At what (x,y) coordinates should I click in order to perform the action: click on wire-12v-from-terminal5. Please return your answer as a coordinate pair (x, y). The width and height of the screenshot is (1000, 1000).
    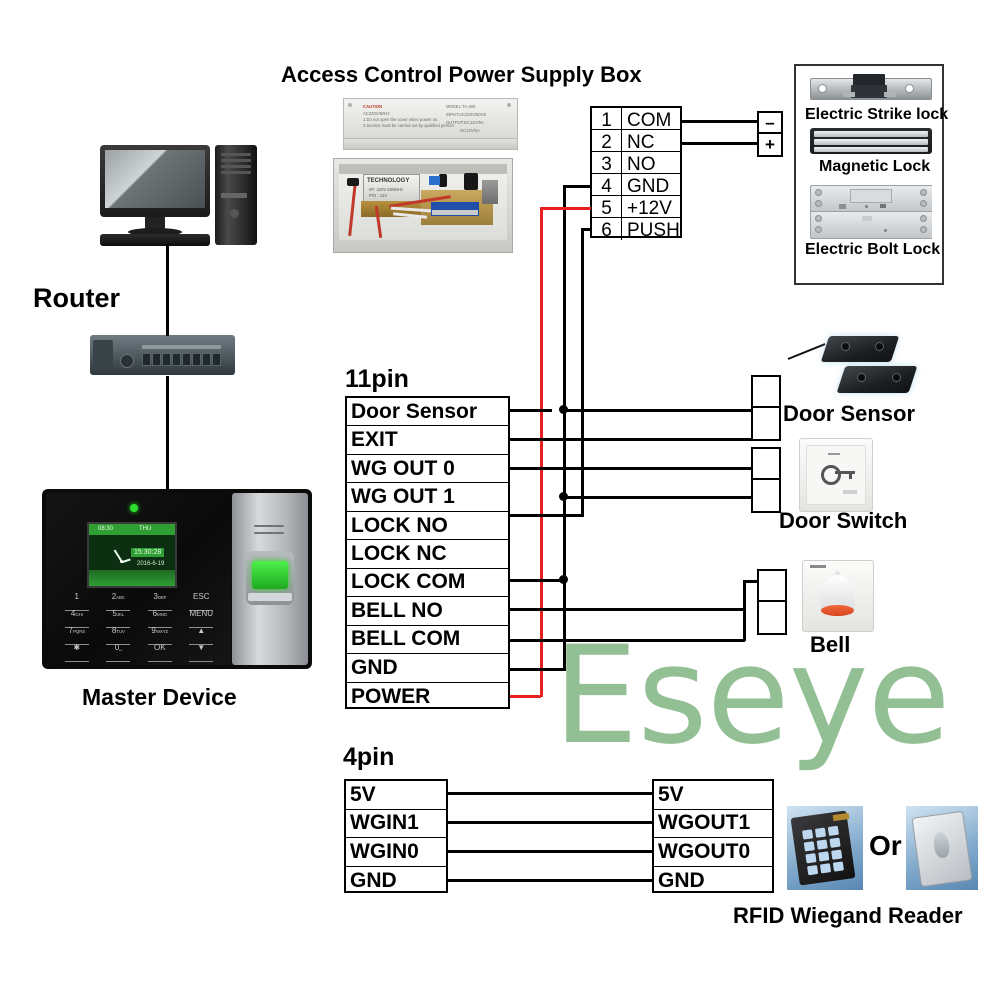
    Looking at the image, I should click on (565, 208).